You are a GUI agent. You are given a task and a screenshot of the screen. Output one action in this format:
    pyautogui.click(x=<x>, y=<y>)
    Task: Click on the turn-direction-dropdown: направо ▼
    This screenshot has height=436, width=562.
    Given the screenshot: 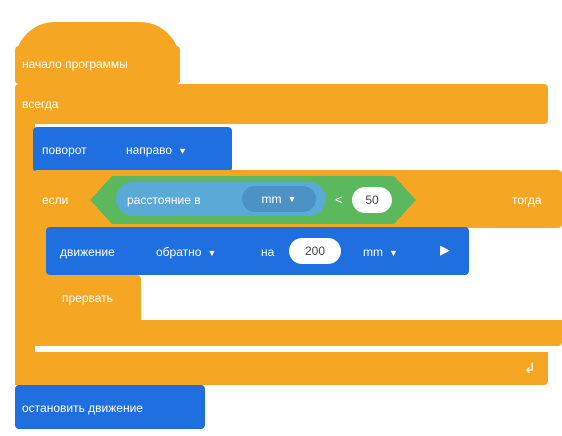 What is the action you would take?
    pyautogui.click(x=156, y=150)
    